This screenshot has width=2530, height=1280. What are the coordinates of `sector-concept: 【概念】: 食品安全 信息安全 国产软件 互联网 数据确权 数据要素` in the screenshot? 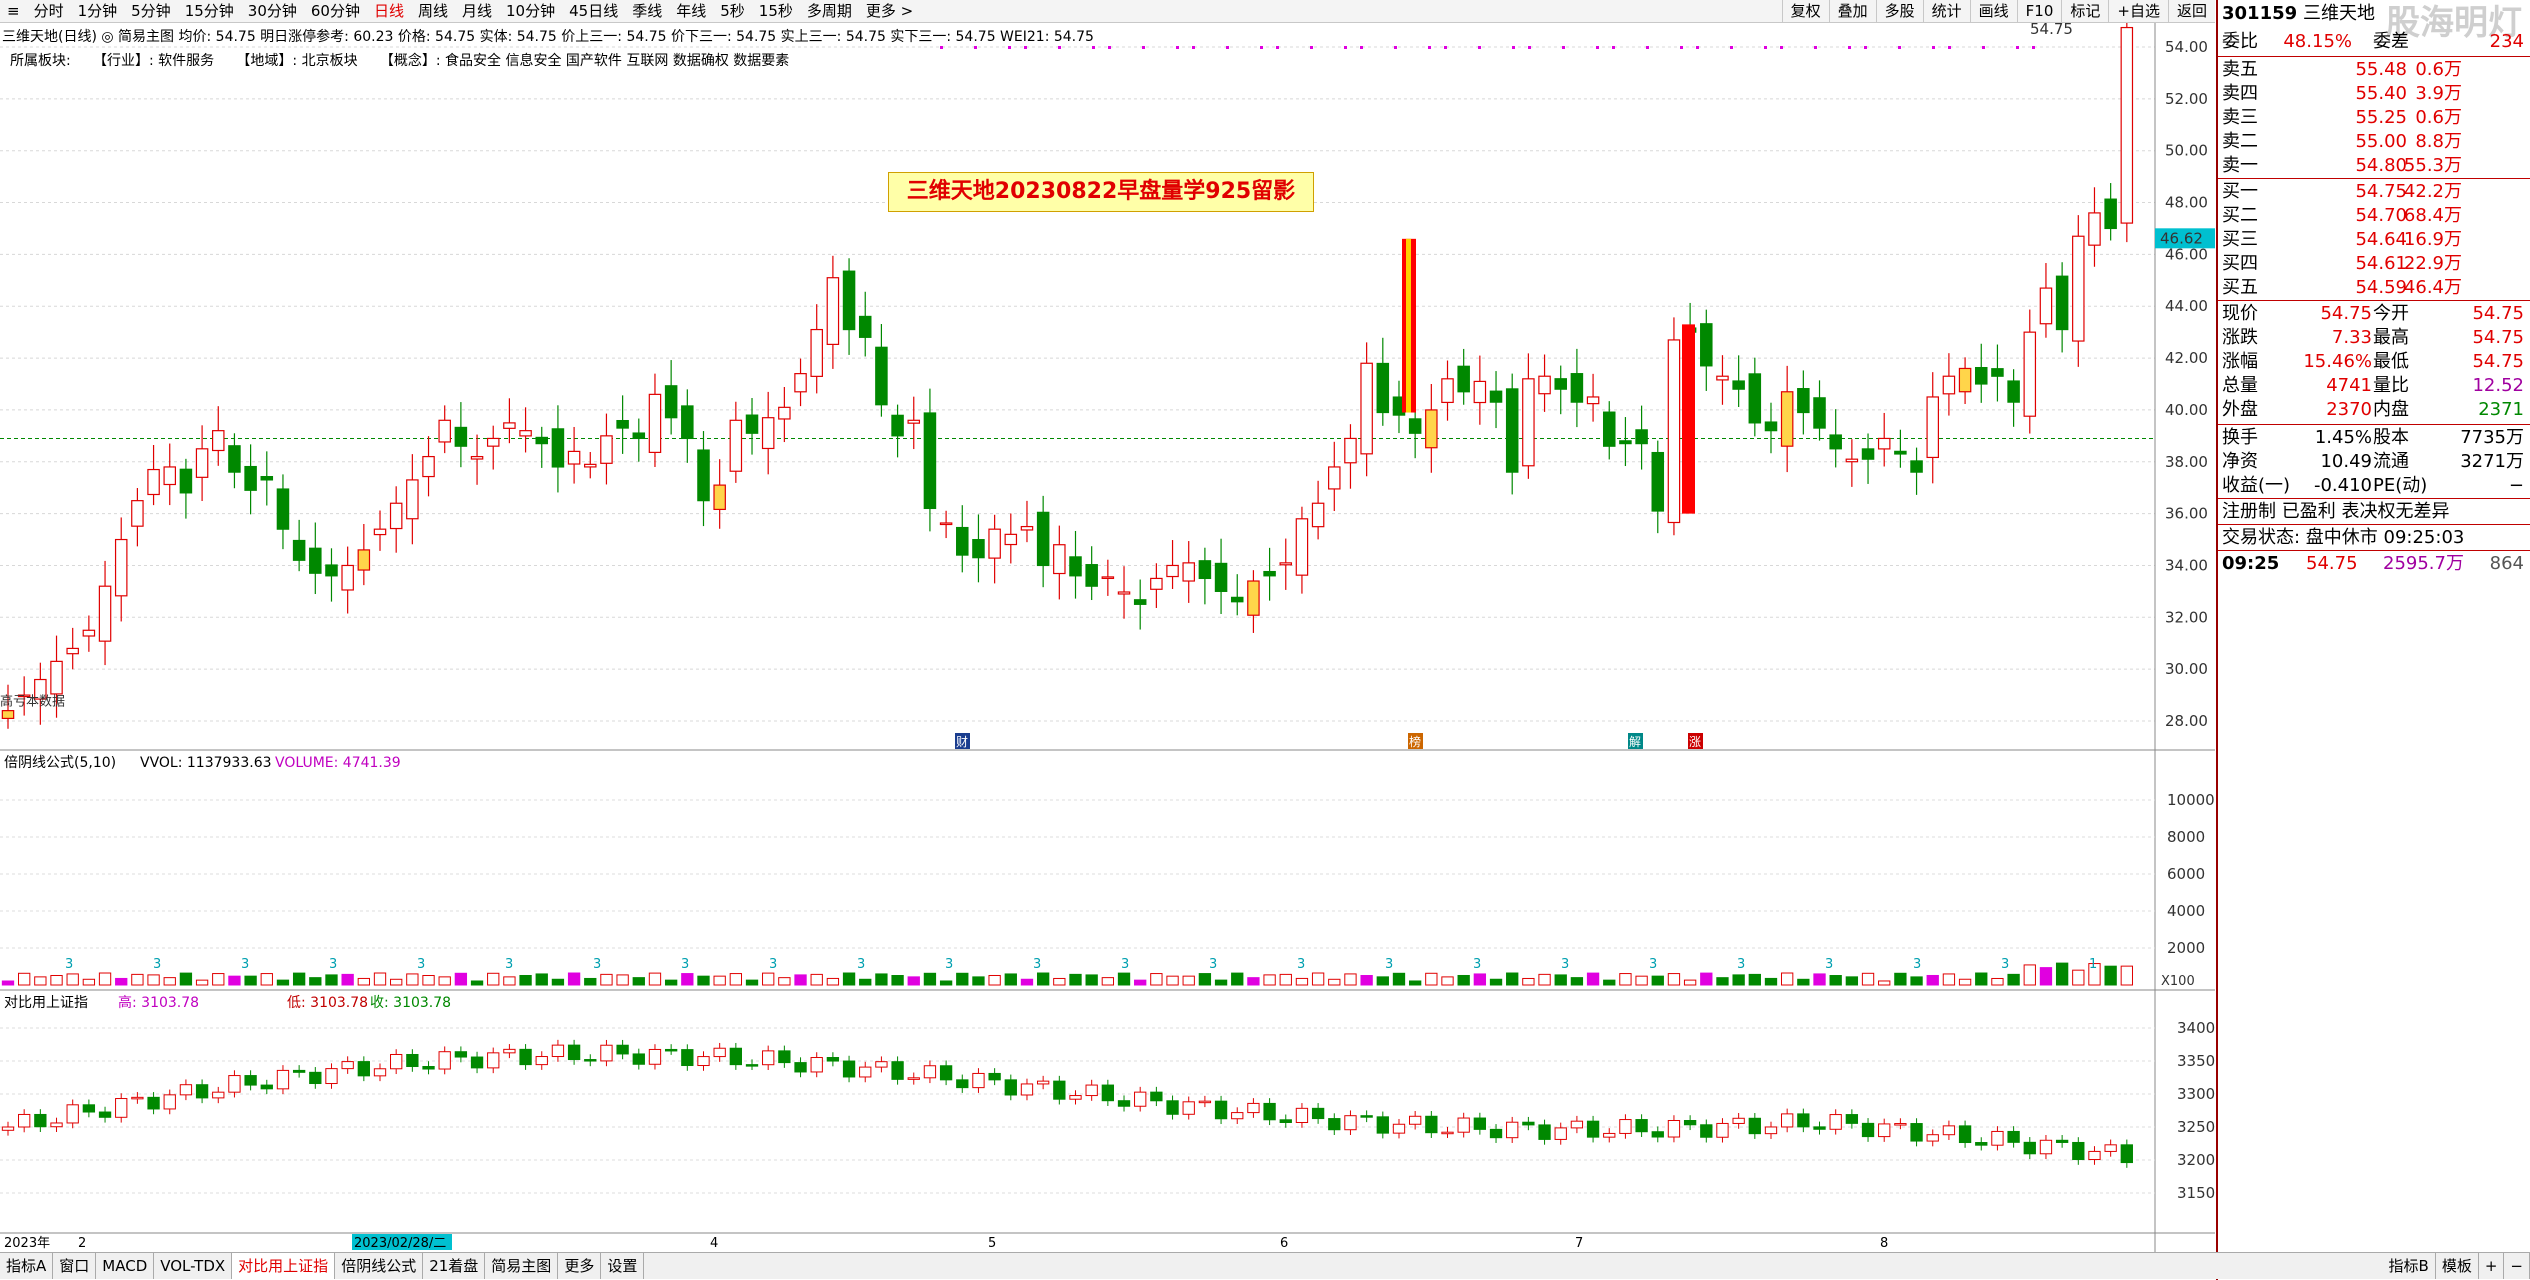 It's located at (584, 61).